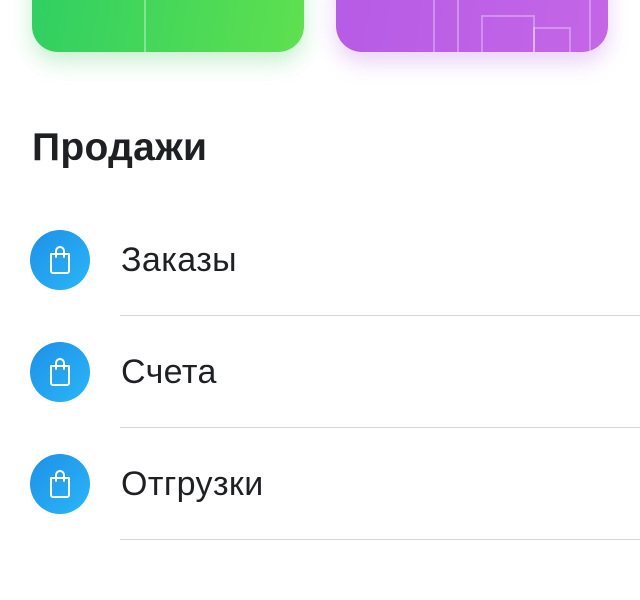 Image resolution: width=640 pixels, height=600 pixels. Describe the element at coordinates (179, 260) in the screenshot. I see `list-item-label: Заказы` at that location.